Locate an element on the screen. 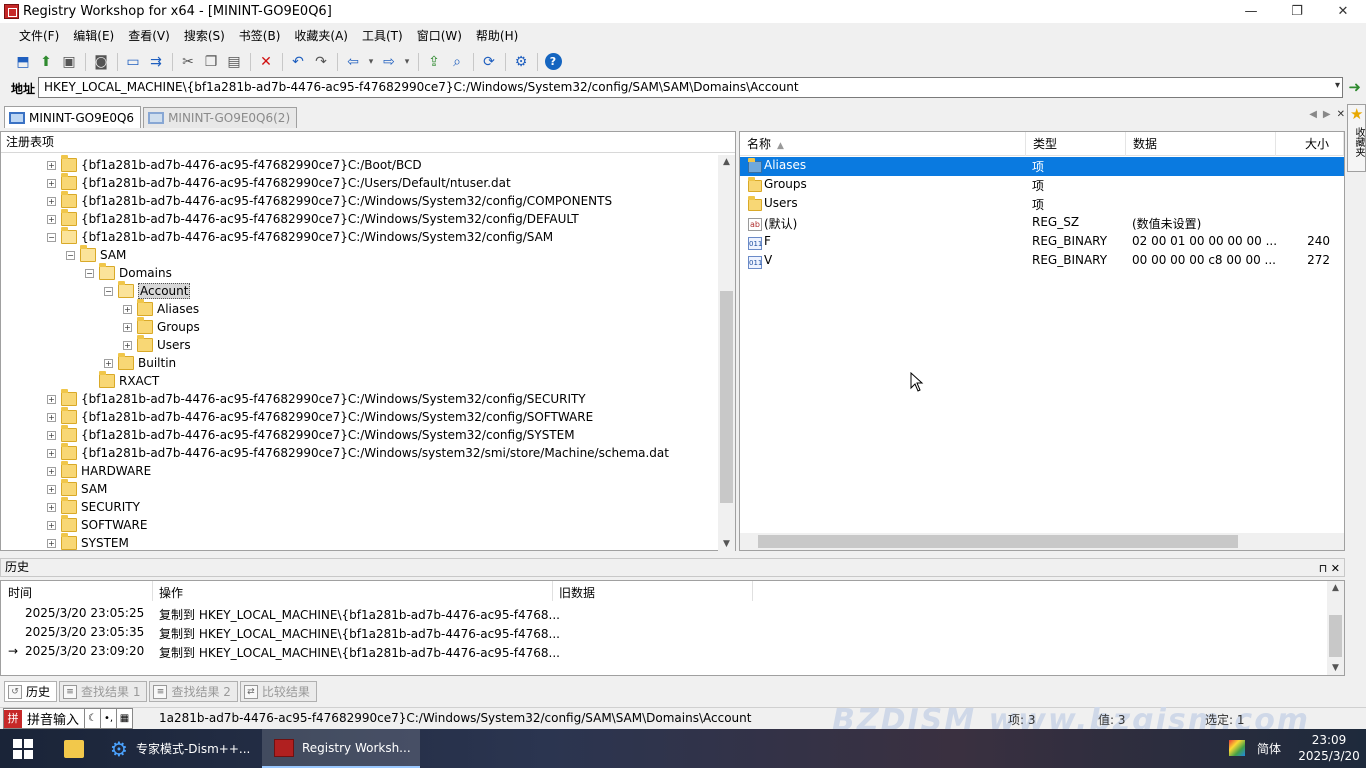  ime-punctuation-icon: •, is located at coordinates (108, 718).